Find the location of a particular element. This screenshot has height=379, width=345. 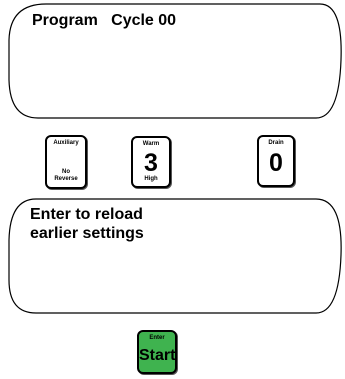

display-bottom-line1: Enter to reload is located at coordinates (86, 214).